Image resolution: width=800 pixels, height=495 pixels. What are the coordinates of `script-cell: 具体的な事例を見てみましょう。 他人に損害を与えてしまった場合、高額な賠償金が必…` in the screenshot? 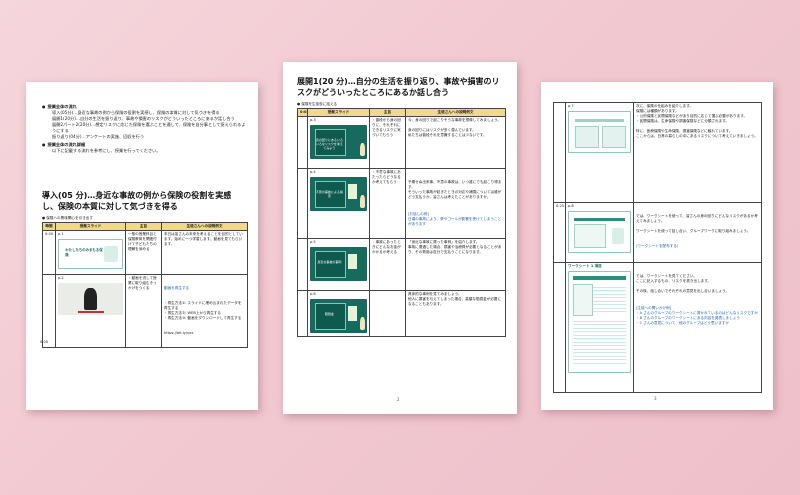 It's located at (455, 313).